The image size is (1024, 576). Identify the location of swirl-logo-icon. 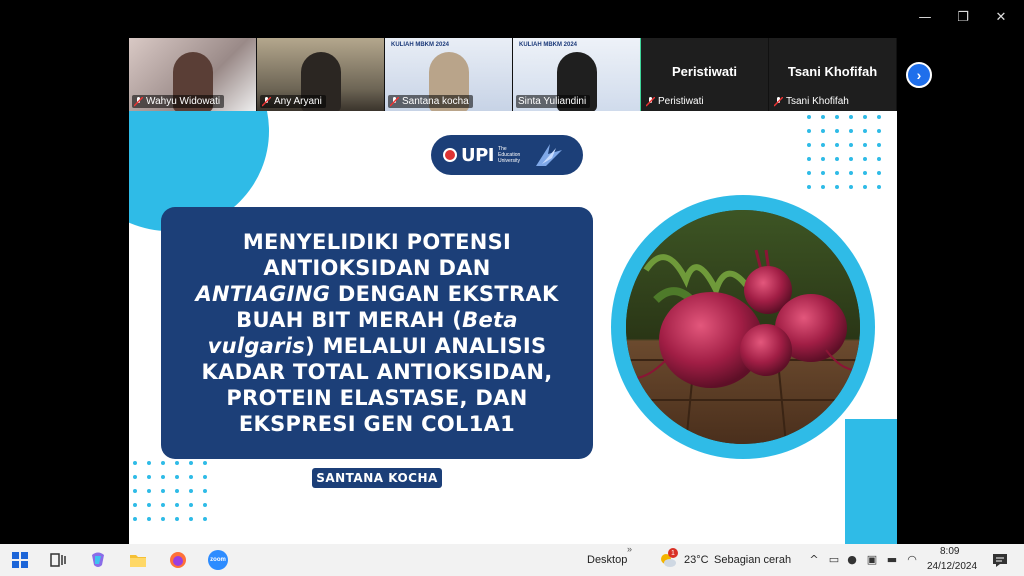
(549, 155).